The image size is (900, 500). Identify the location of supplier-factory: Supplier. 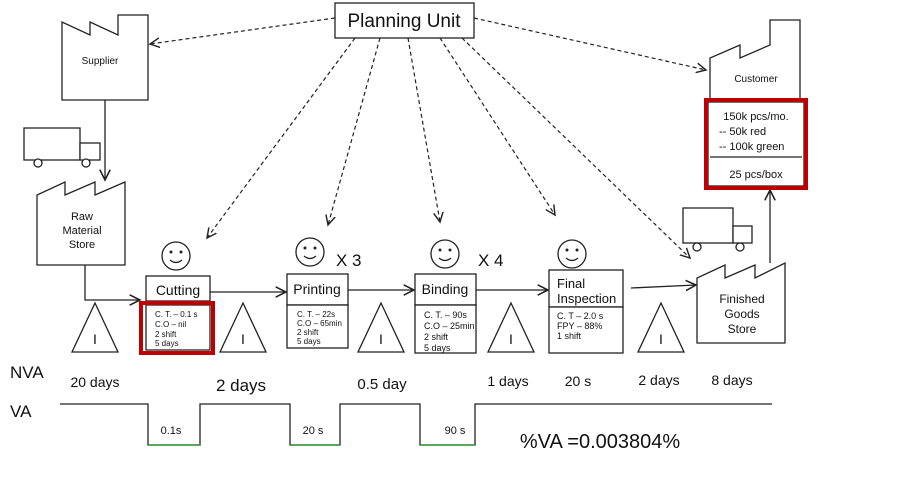
(105, 57).